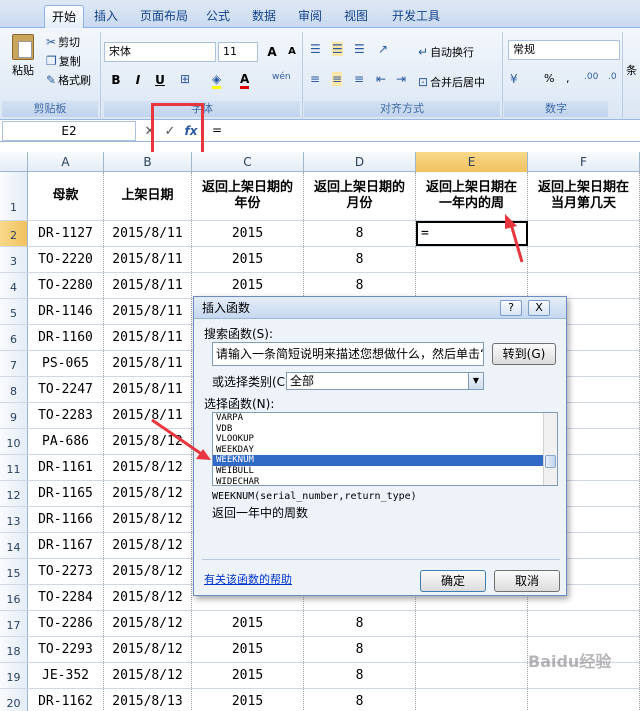  I want to click on cut-button: ✂ 剪切, so click(63, 42).